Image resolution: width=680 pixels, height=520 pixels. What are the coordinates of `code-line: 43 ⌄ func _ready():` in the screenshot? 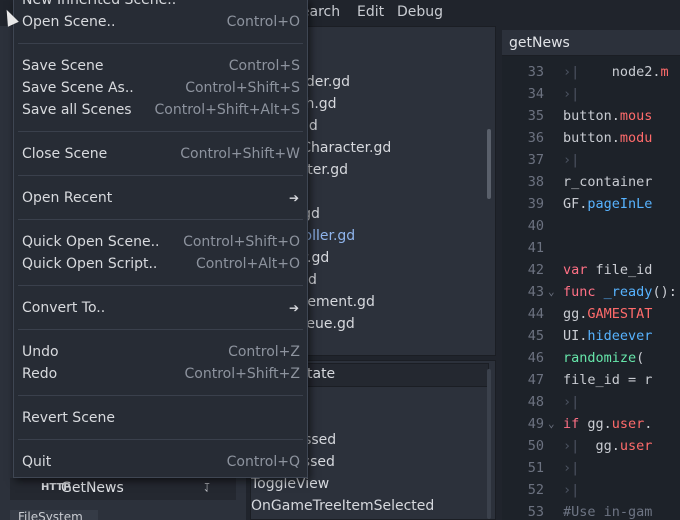 It's located at (591, 292).